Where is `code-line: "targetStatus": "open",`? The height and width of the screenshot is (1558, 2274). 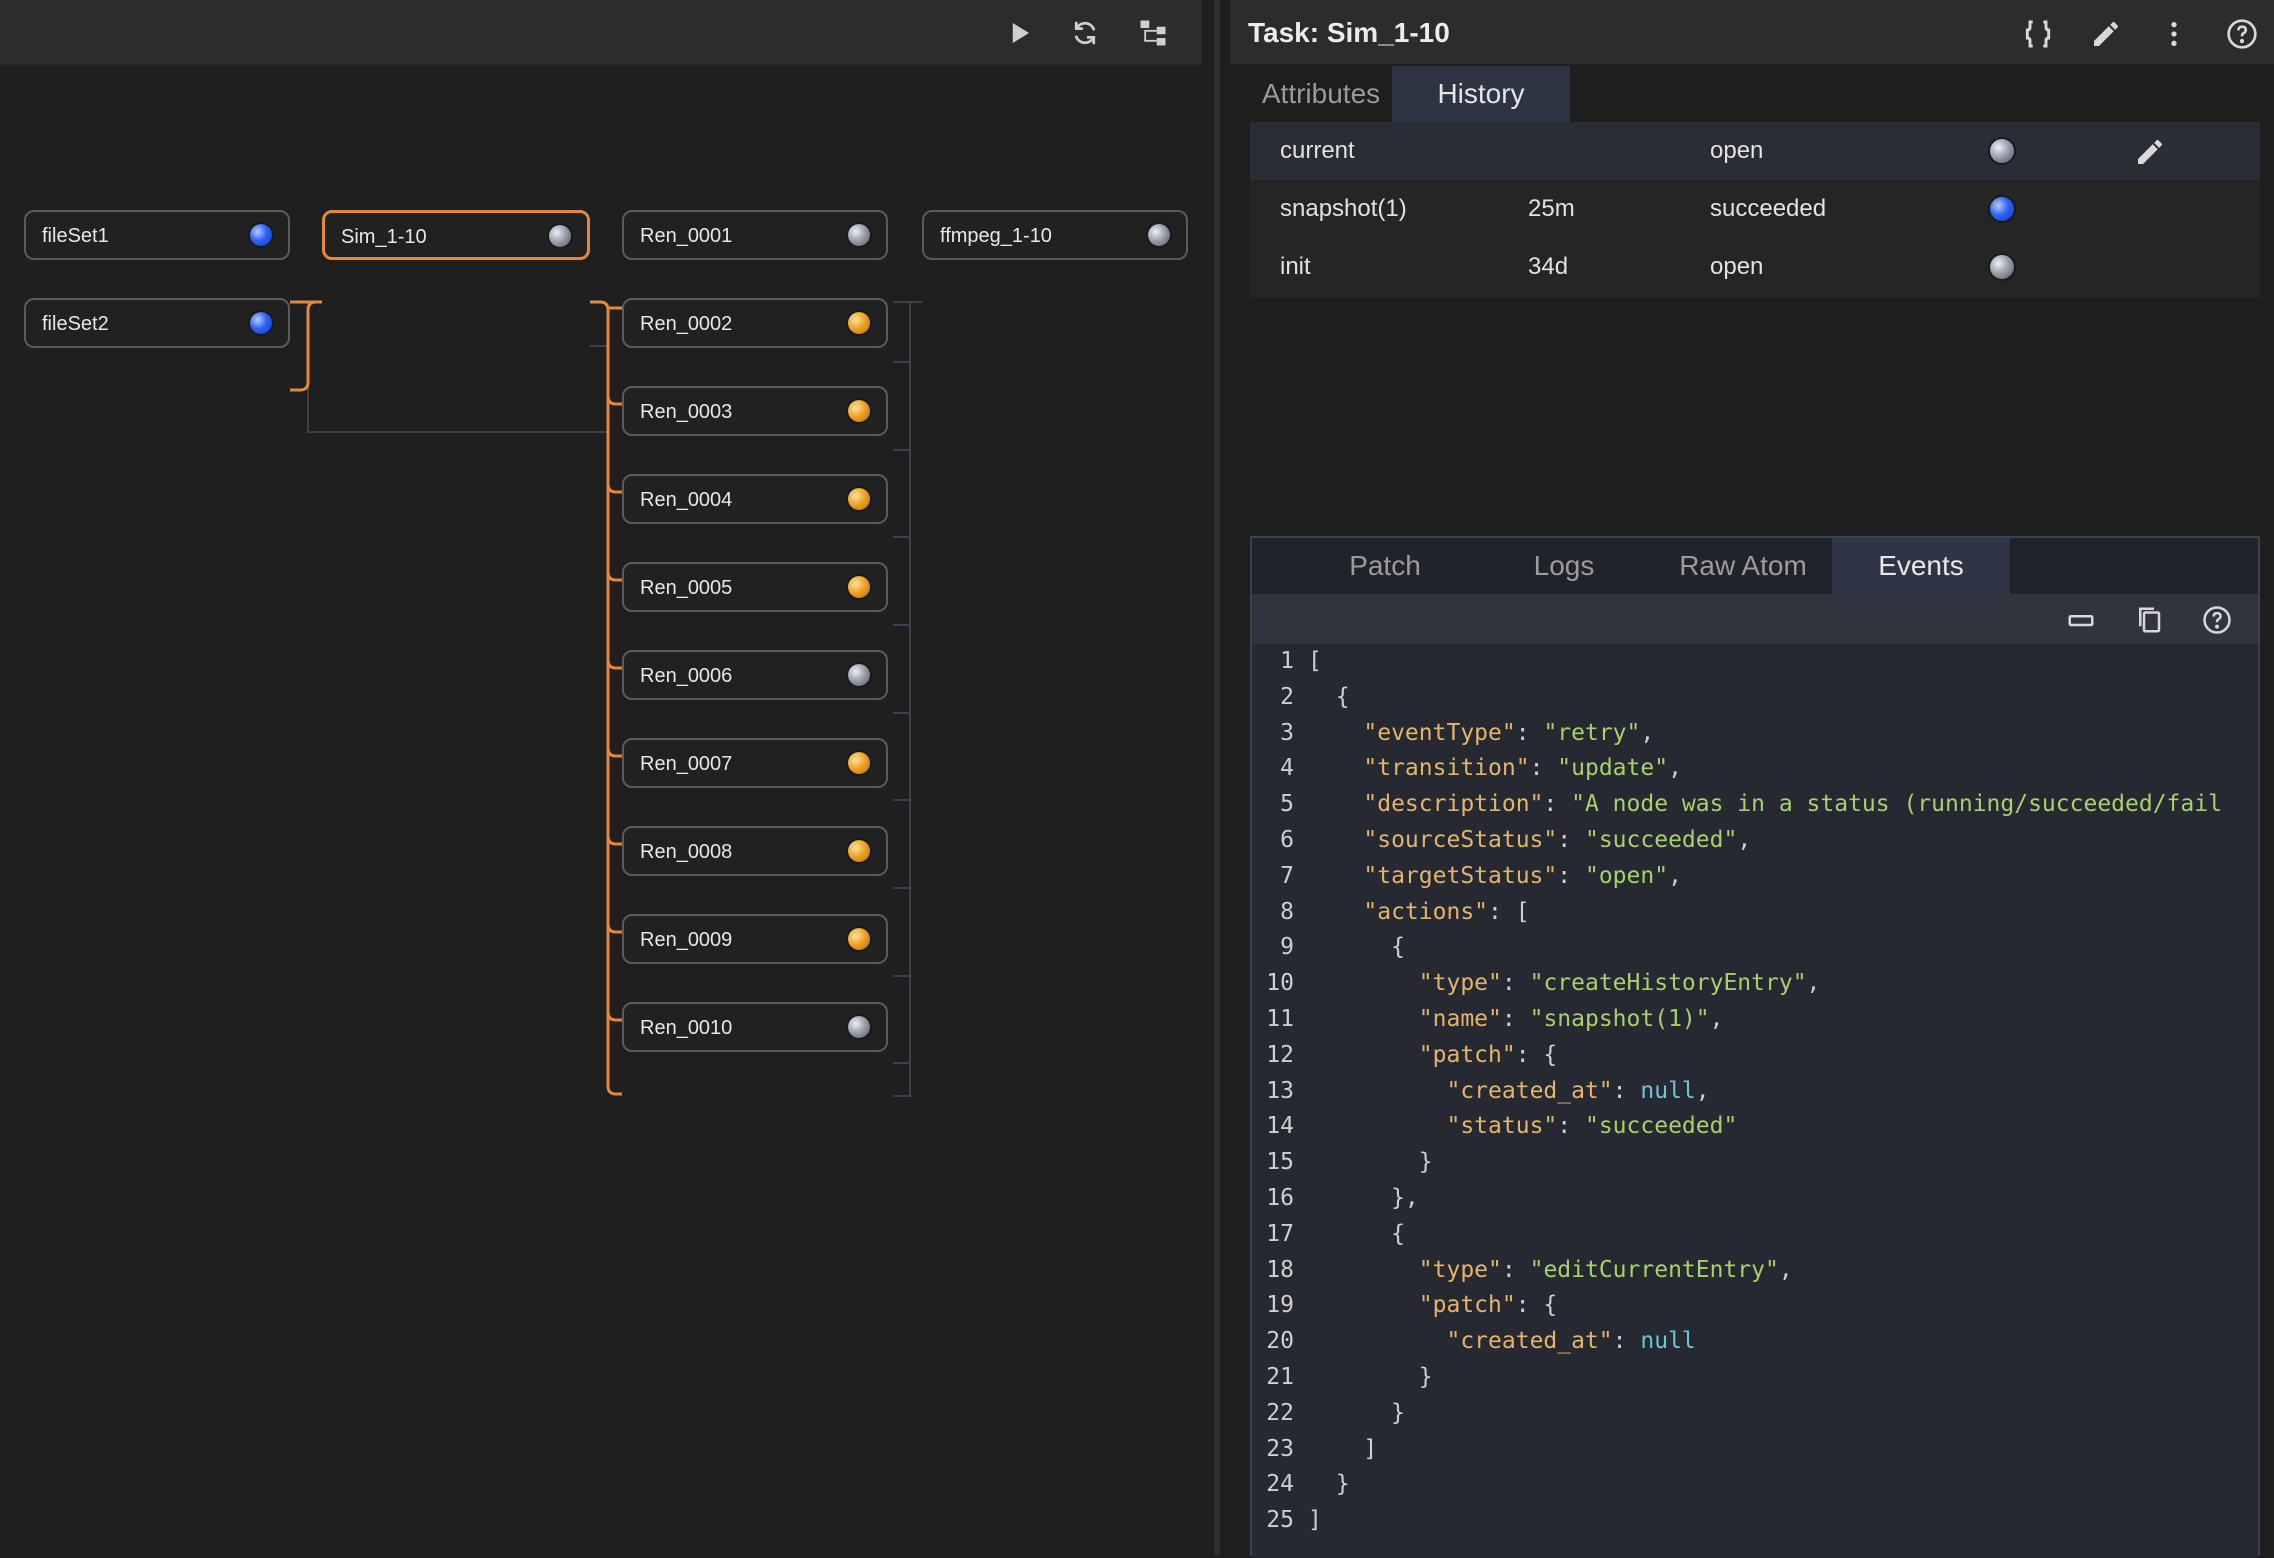
code-line: "targetStatus": "open", is located at coordinates (1522, 875).